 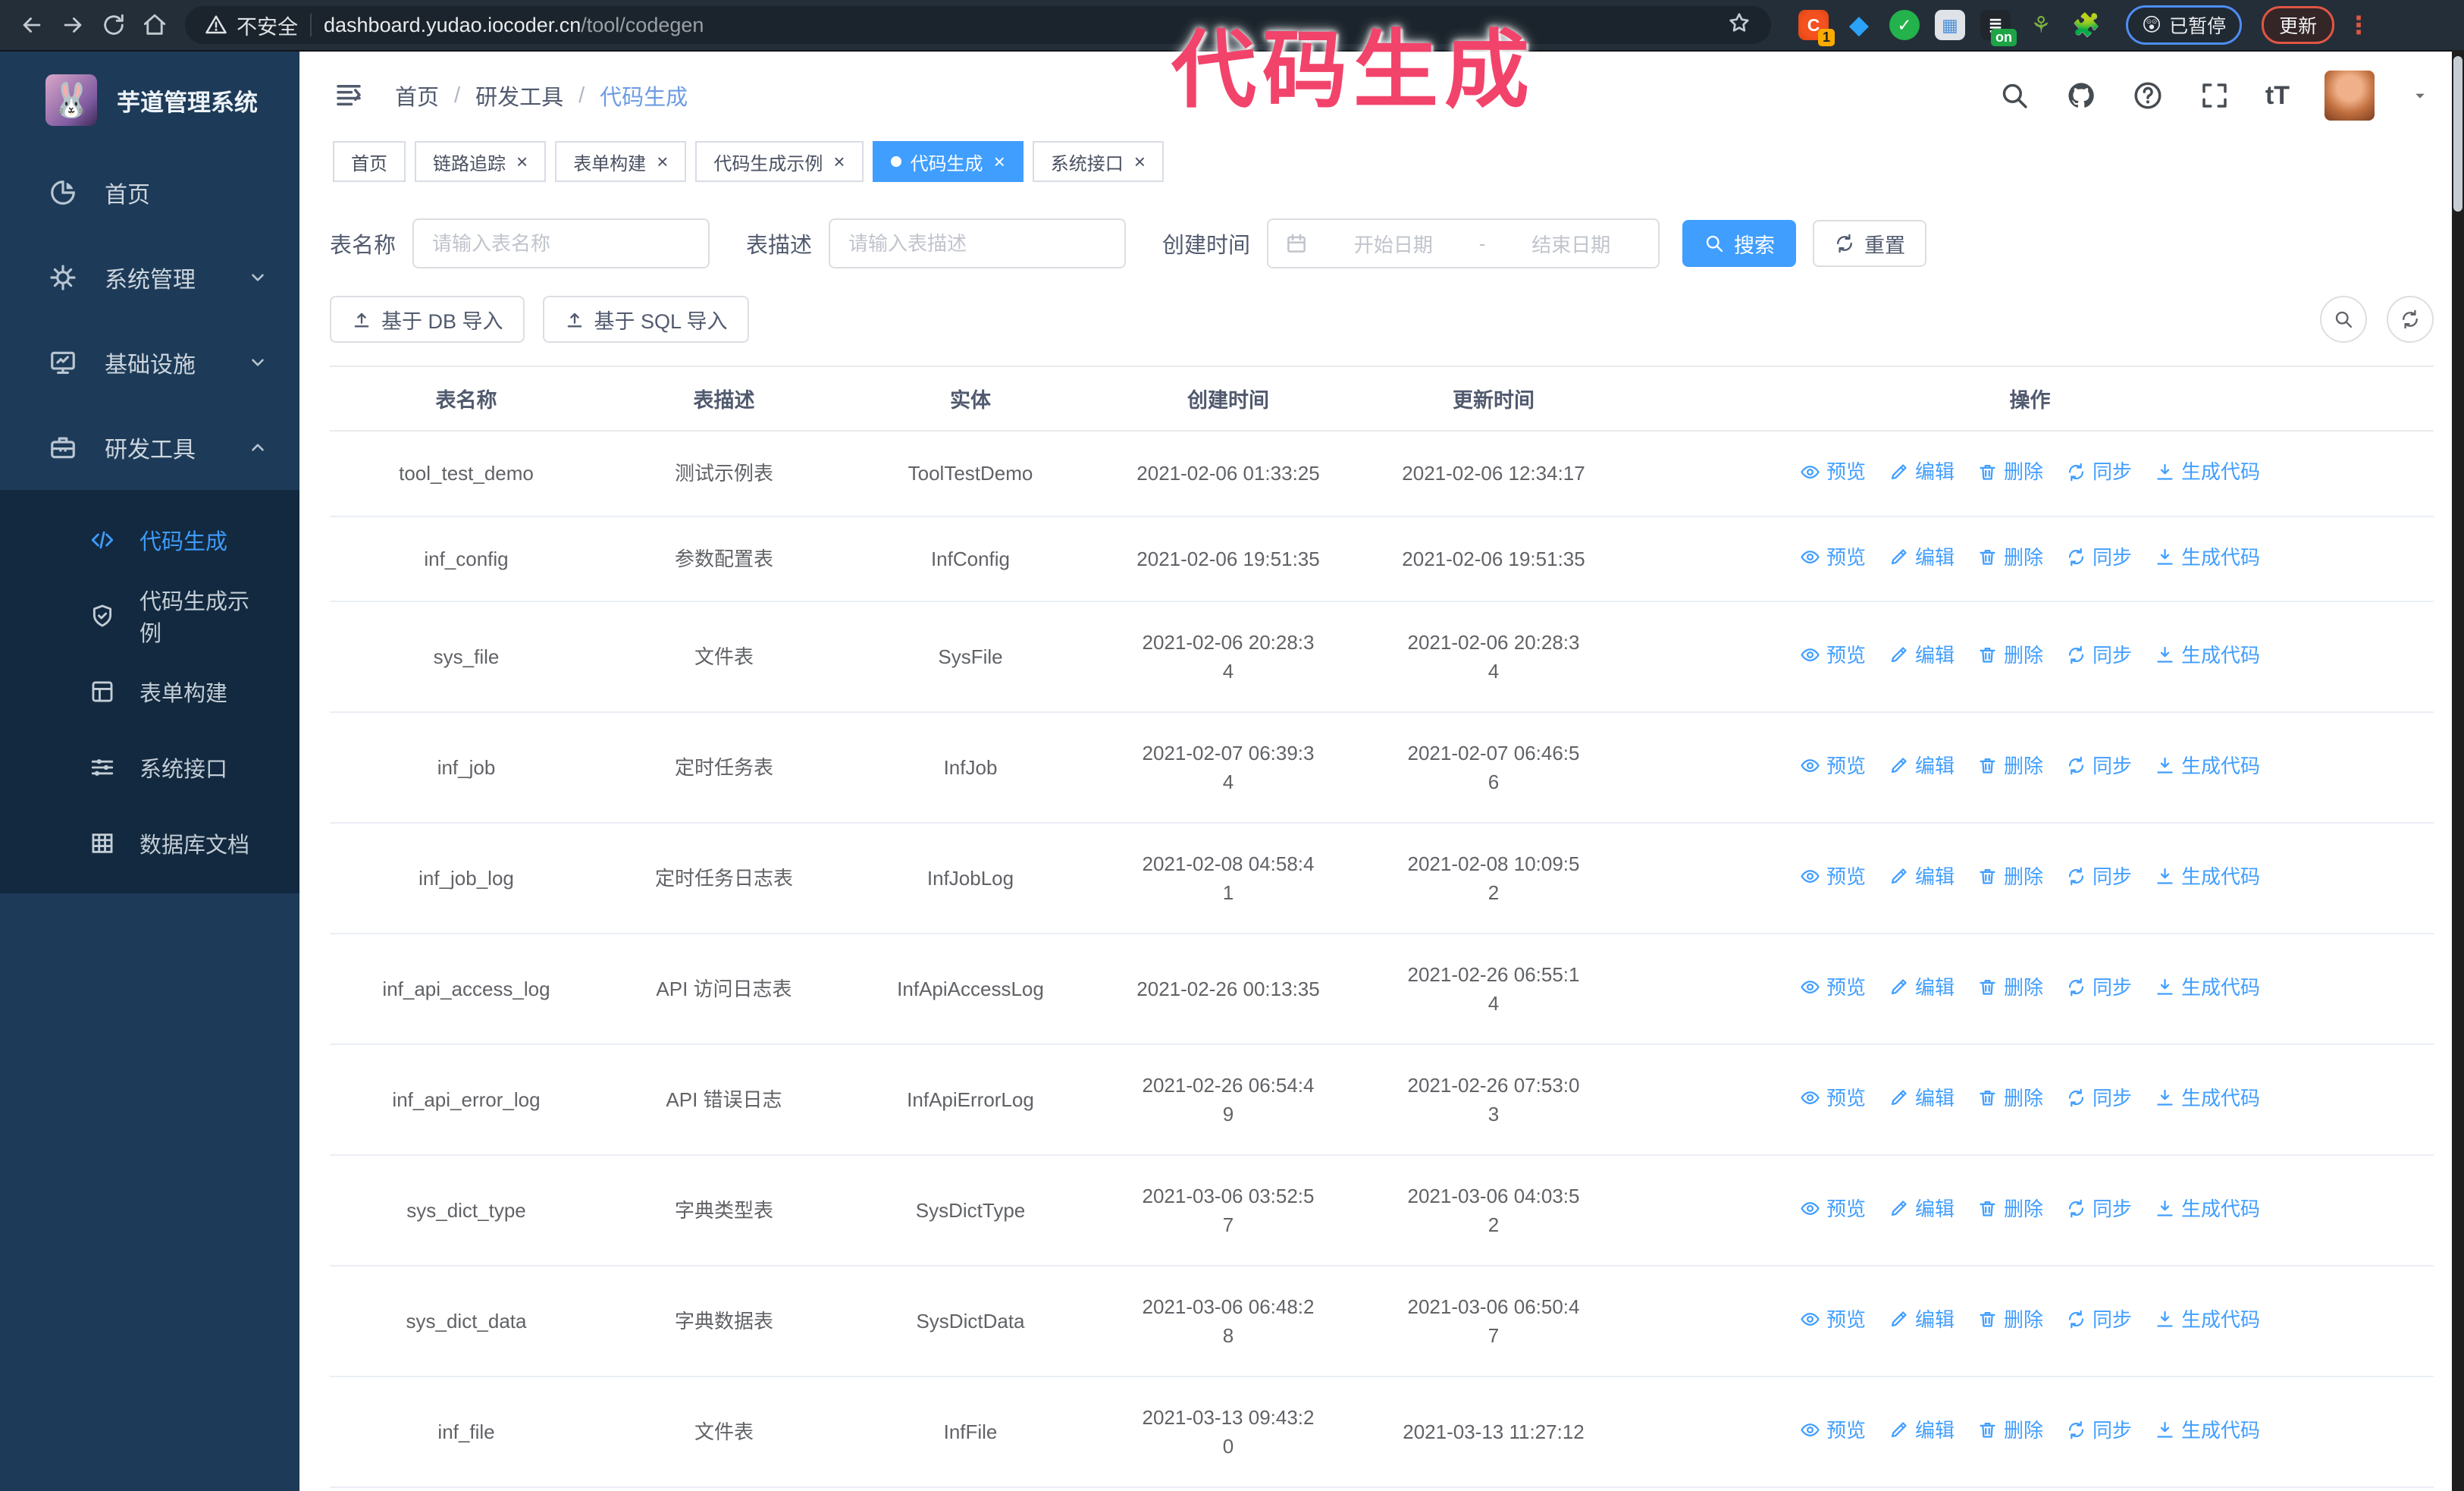 What do you see at coordinates (1870, 243) in the screenshot?
I see `reset-button: 重置` at bounding box center [1870, 243].